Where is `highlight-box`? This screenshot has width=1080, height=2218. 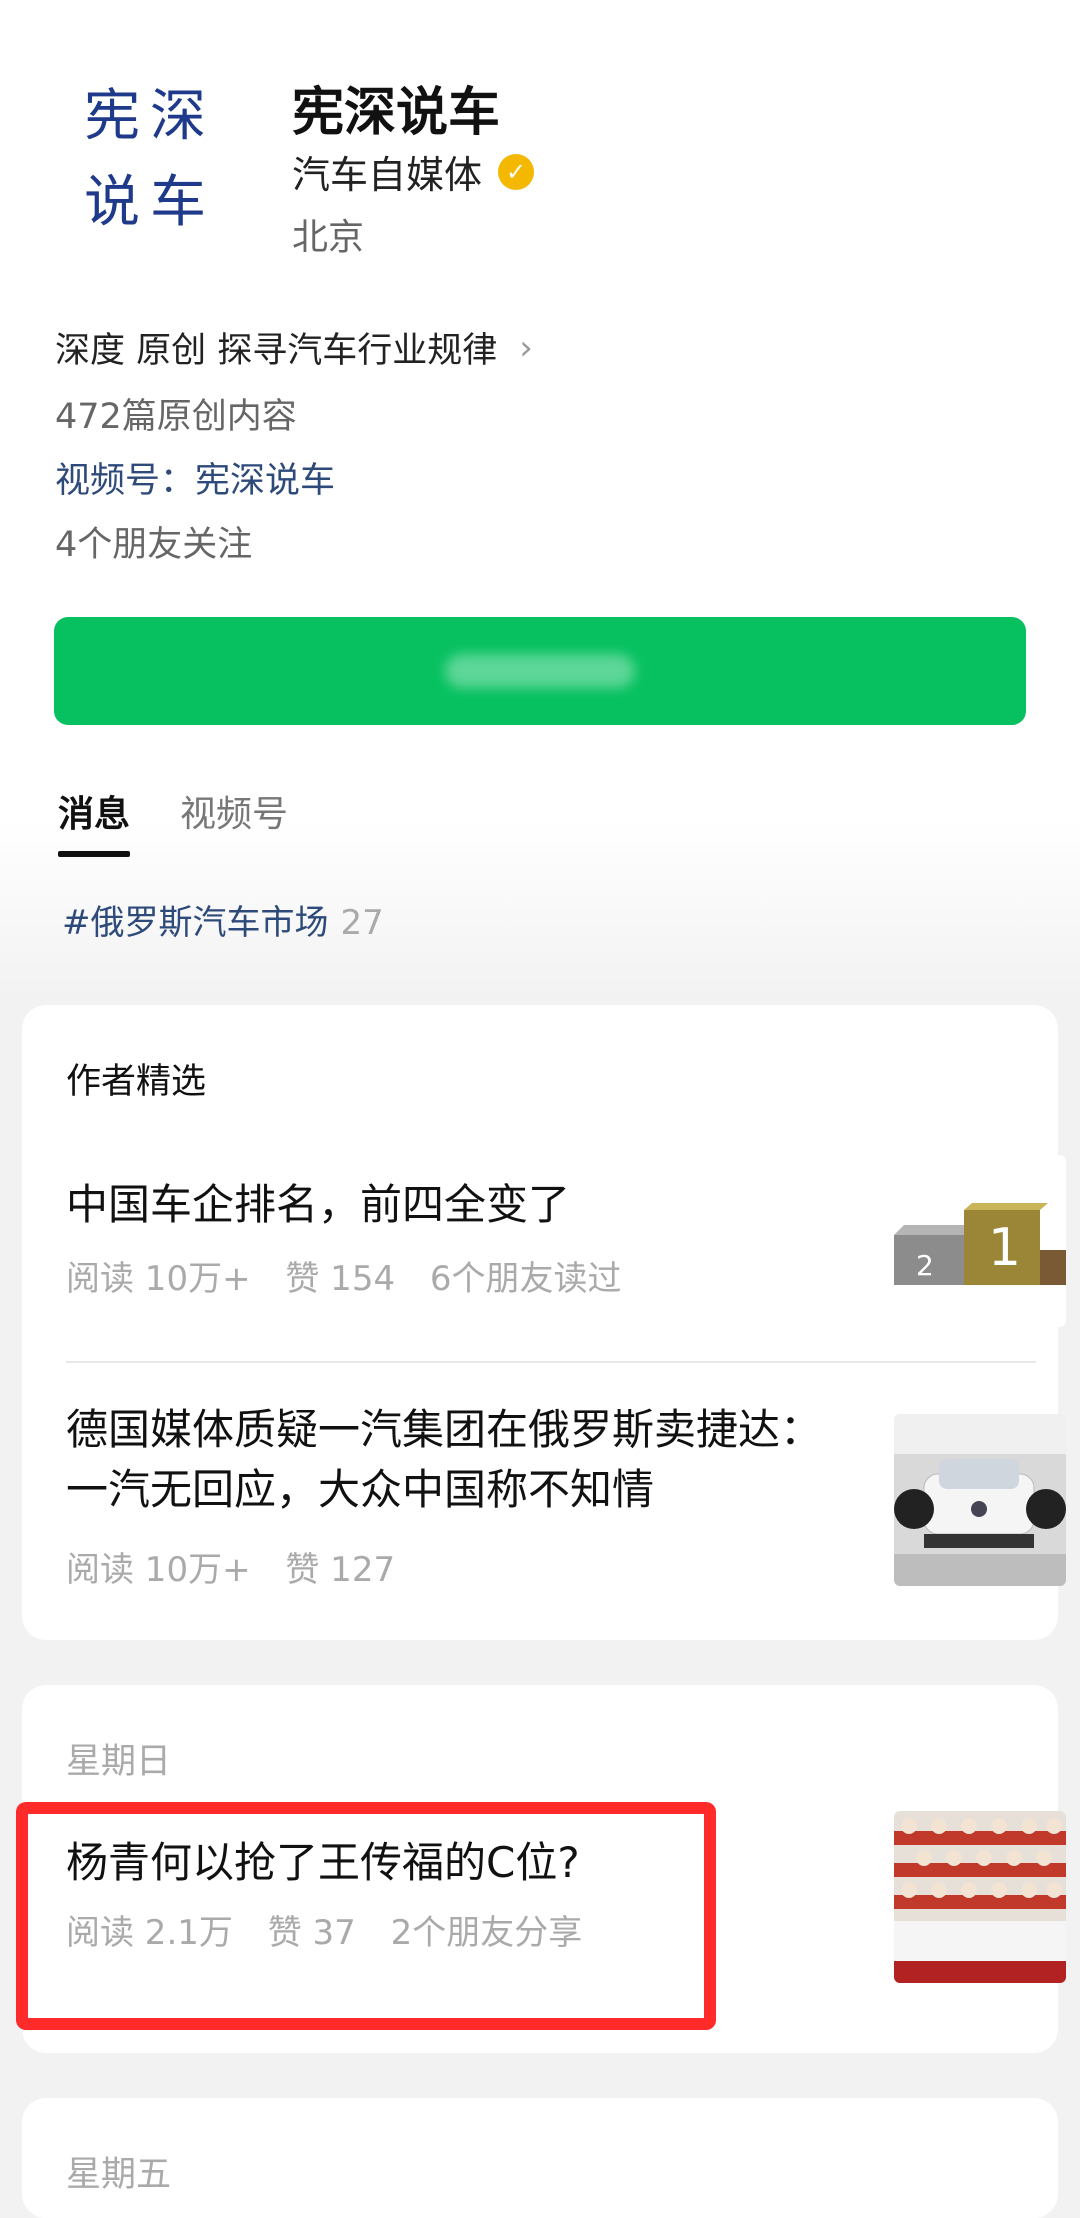 highlight-box is located at coordinates (366, 1916).